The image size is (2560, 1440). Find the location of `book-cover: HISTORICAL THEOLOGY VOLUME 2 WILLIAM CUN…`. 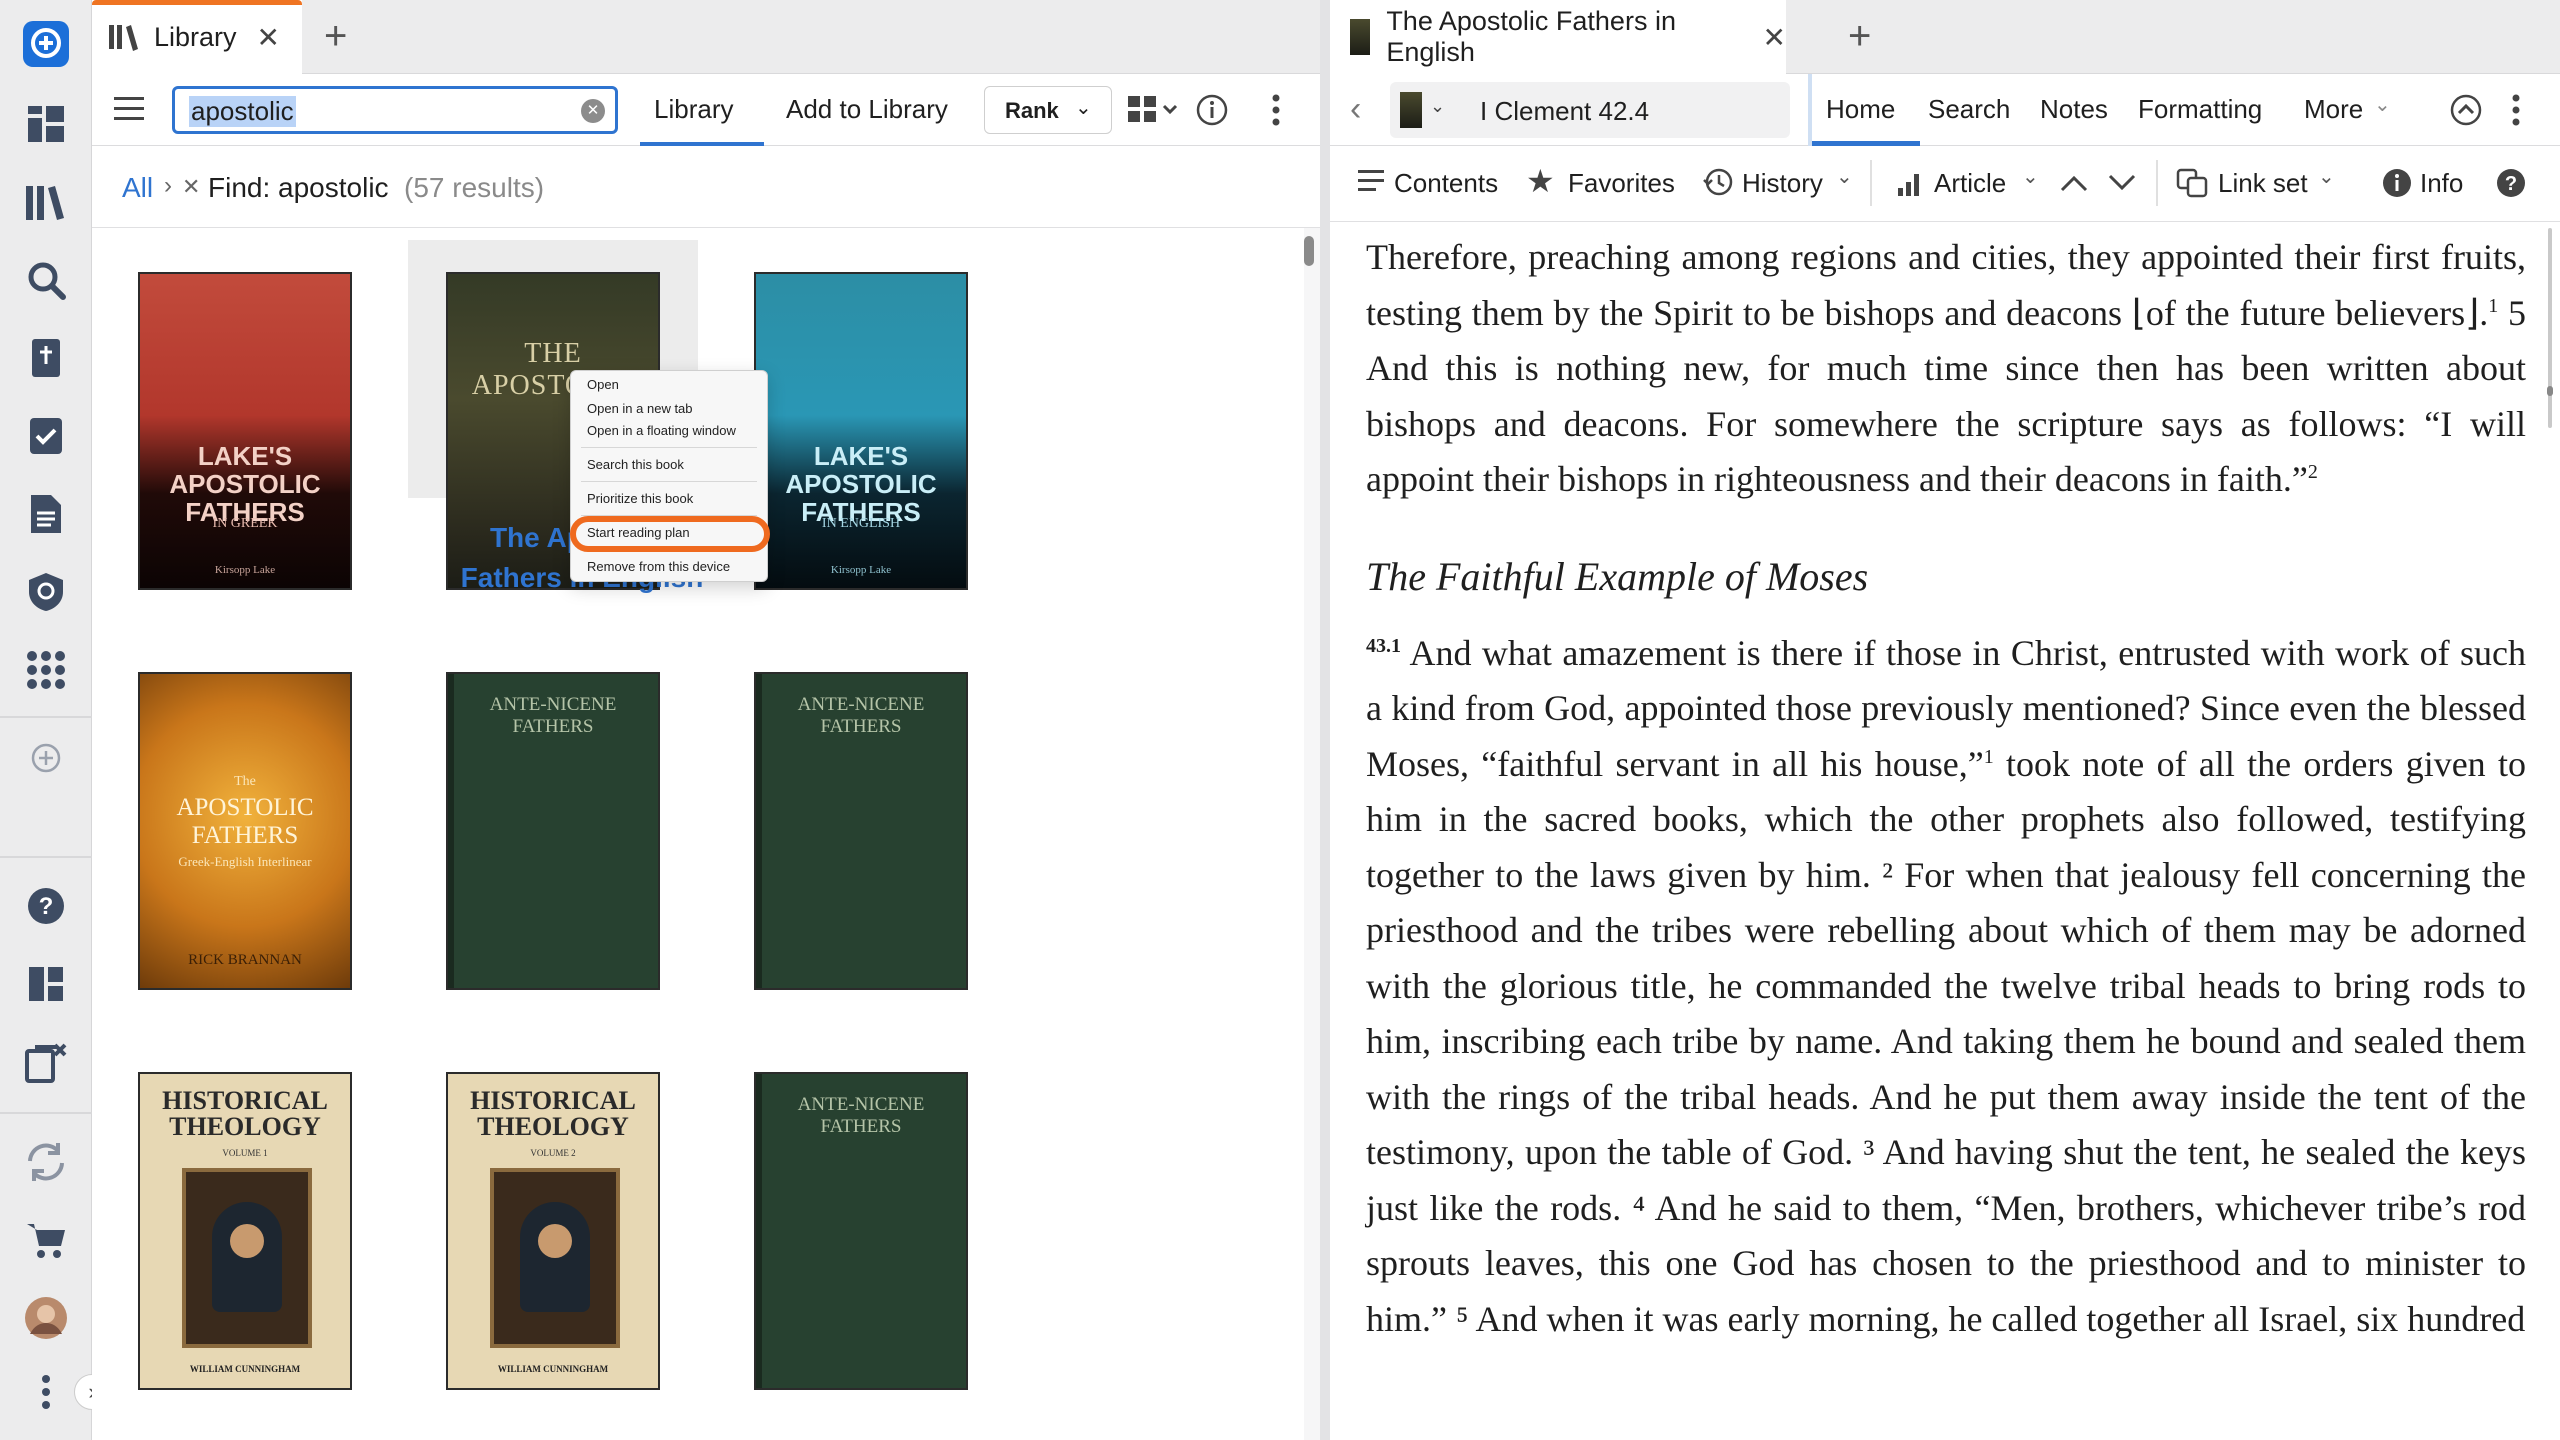

book-cover: HISTORICAL THEOLOGY VOLUME 2 WILLIAM CUN… is located at coordinates (553, 1231).